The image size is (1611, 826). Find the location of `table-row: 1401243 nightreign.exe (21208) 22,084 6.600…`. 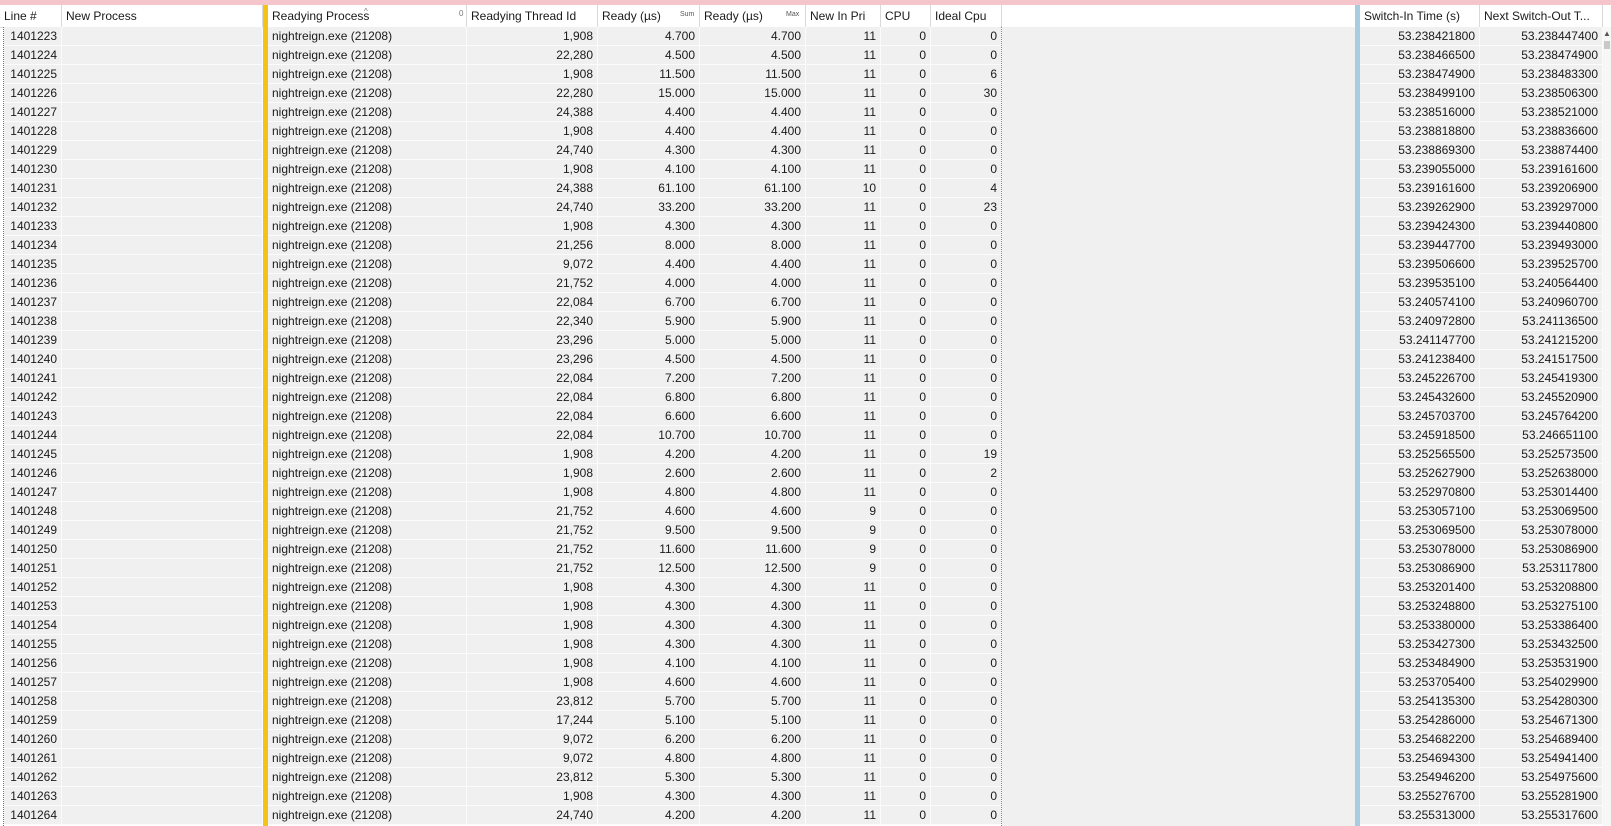

table-row: 1401243 nightreign.exe (21208) 22,084 6.600… is located at coordinates (805, 416).